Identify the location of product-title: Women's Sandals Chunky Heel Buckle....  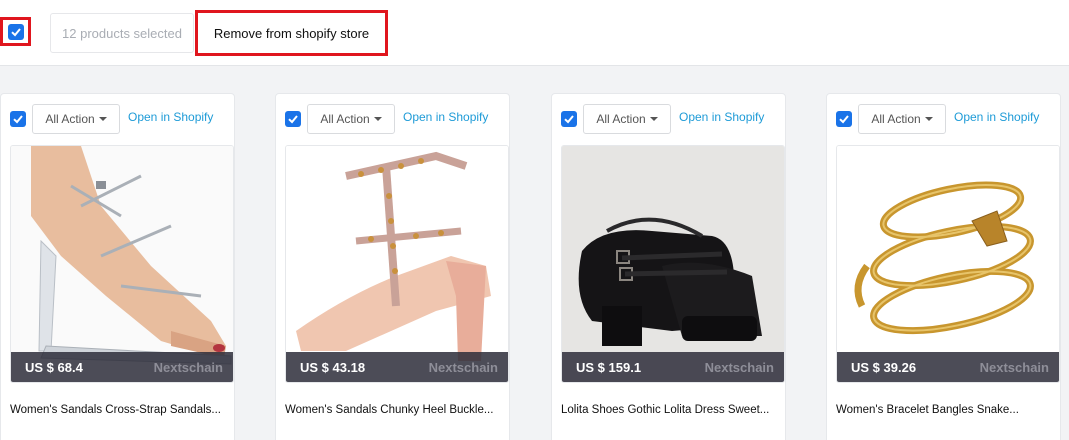
(396, 410).